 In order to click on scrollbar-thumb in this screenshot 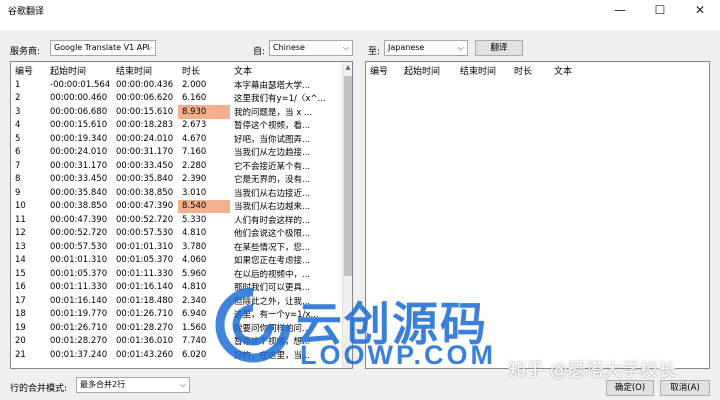, I will do `click(348, 176)`.